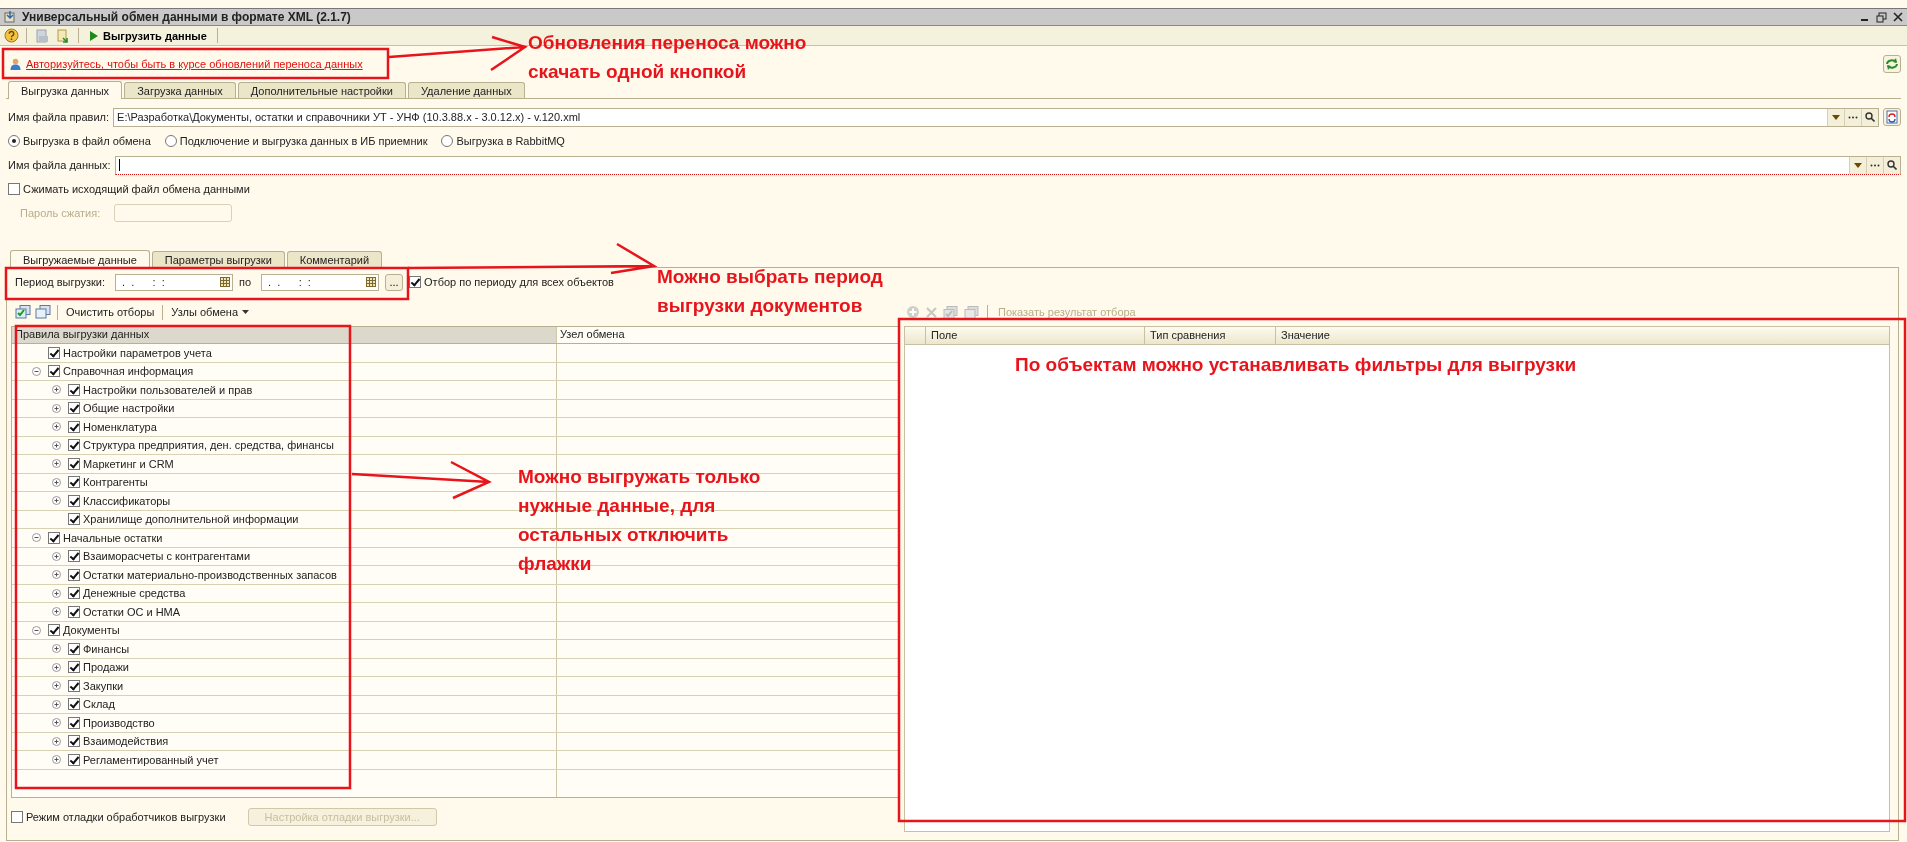 This screenshot has height=842, width=1907. Describe the element at coordinates (210, 312) in the screenshot. I see `exchange-nodes-menu: Узлы обмена` at that location.